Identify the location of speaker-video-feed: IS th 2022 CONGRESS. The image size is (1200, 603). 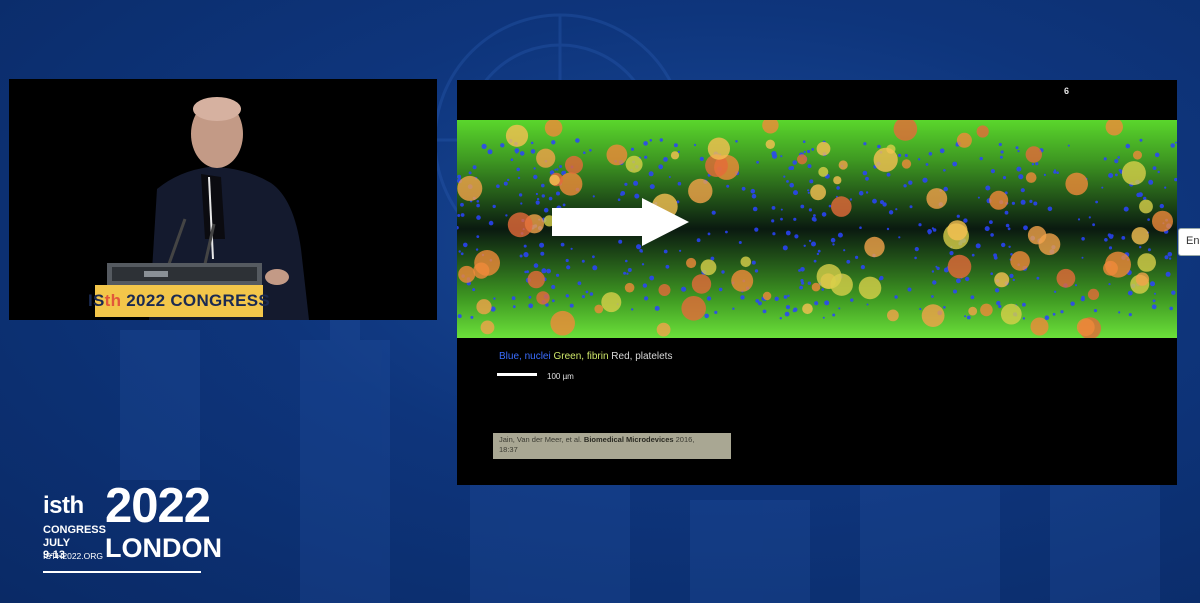
(223, 199).